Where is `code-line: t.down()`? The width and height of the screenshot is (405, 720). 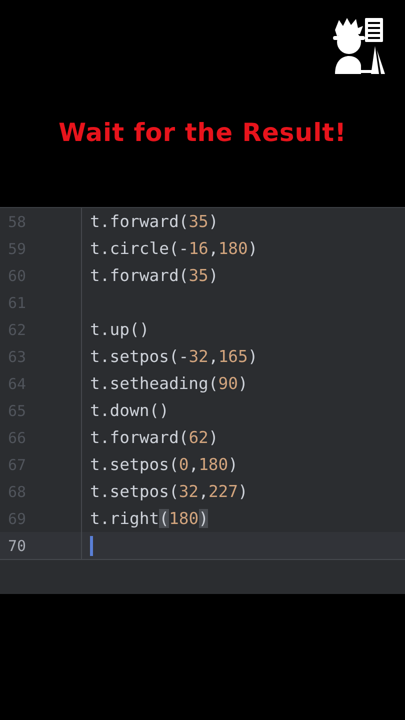 code-line: t.down() is located at coordinates (129, 410).